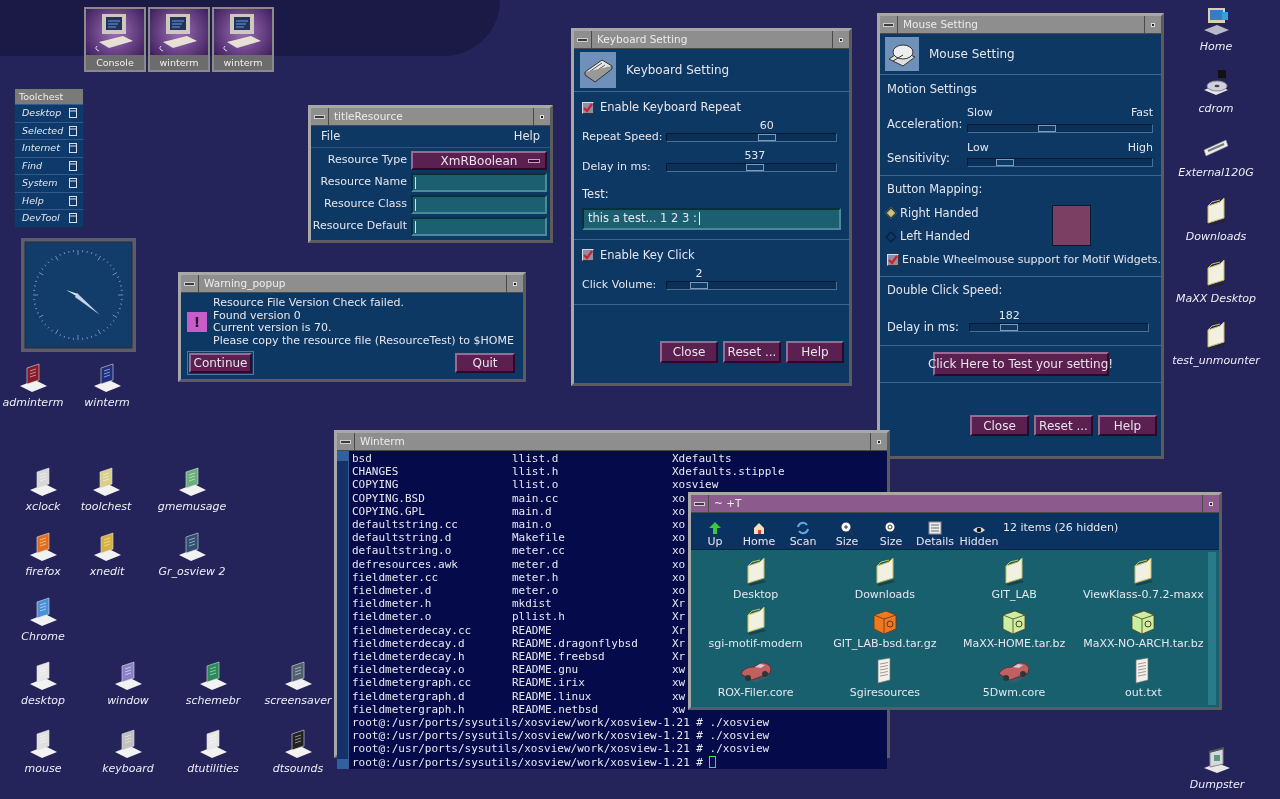  I want to click on terminal-text: defaultstring.d, so click(402, 538).